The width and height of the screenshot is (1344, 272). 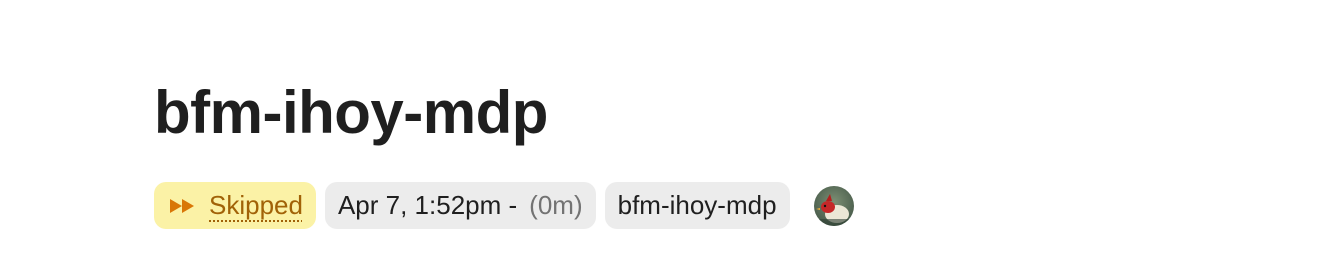 I want to click on name-badge: bfm-ihoy-mdp, so click(x=697, y=205).